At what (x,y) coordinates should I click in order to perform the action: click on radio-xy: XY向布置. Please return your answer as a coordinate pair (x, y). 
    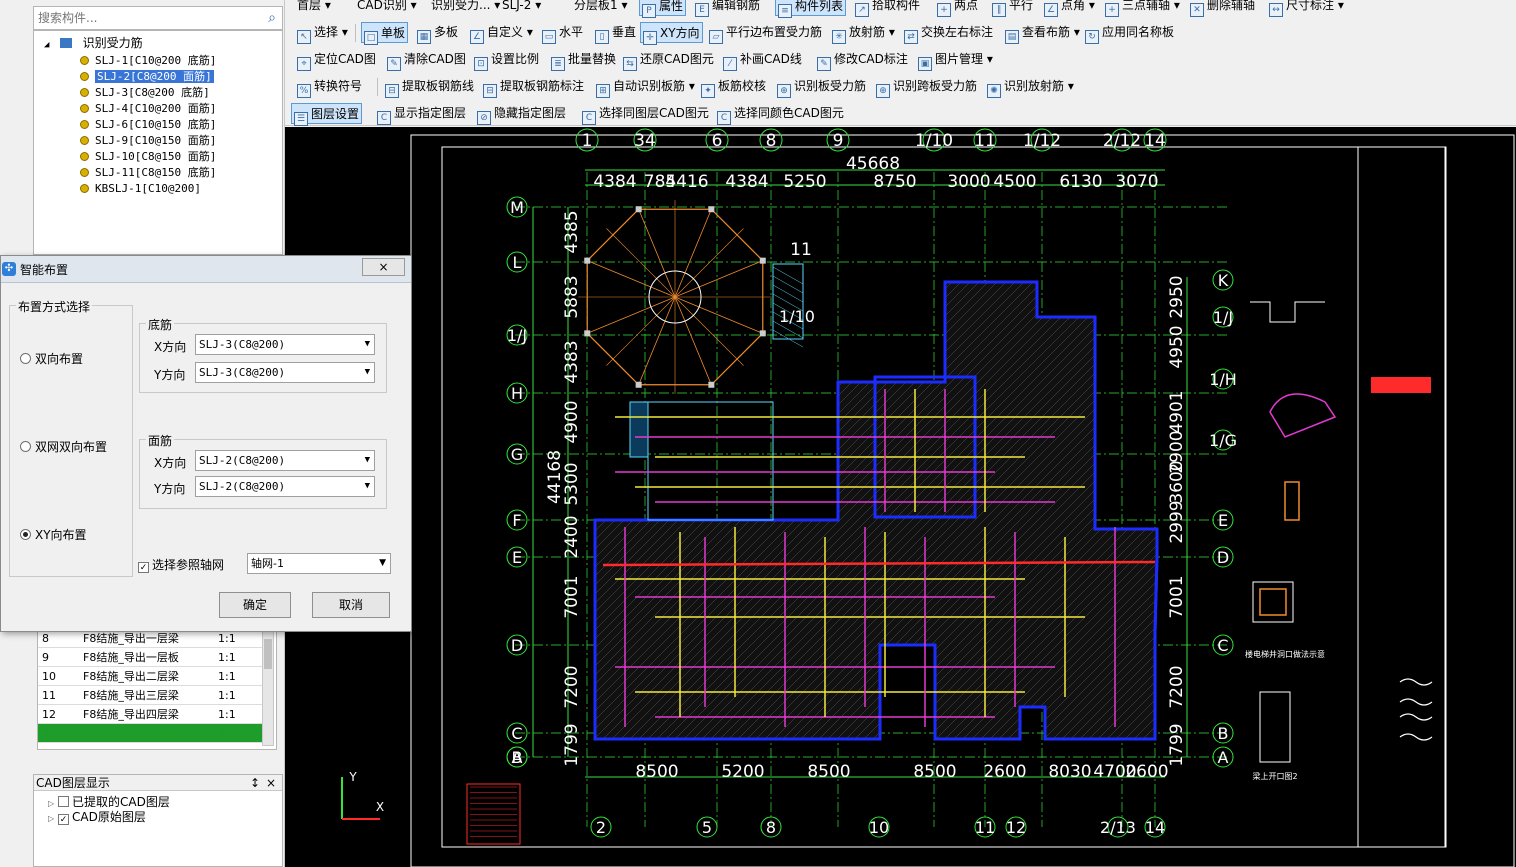
    Looking at the image, I should click on (53, 534).